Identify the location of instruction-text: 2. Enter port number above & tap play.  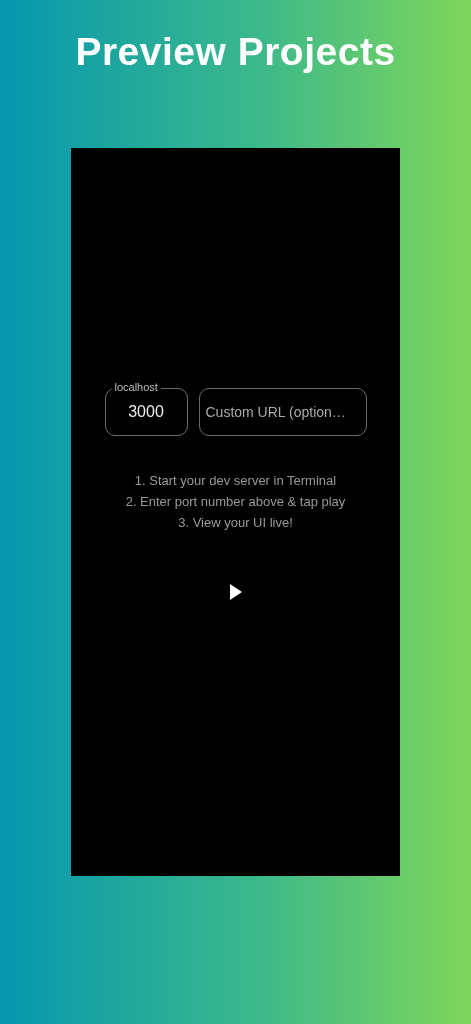
(235, 502).